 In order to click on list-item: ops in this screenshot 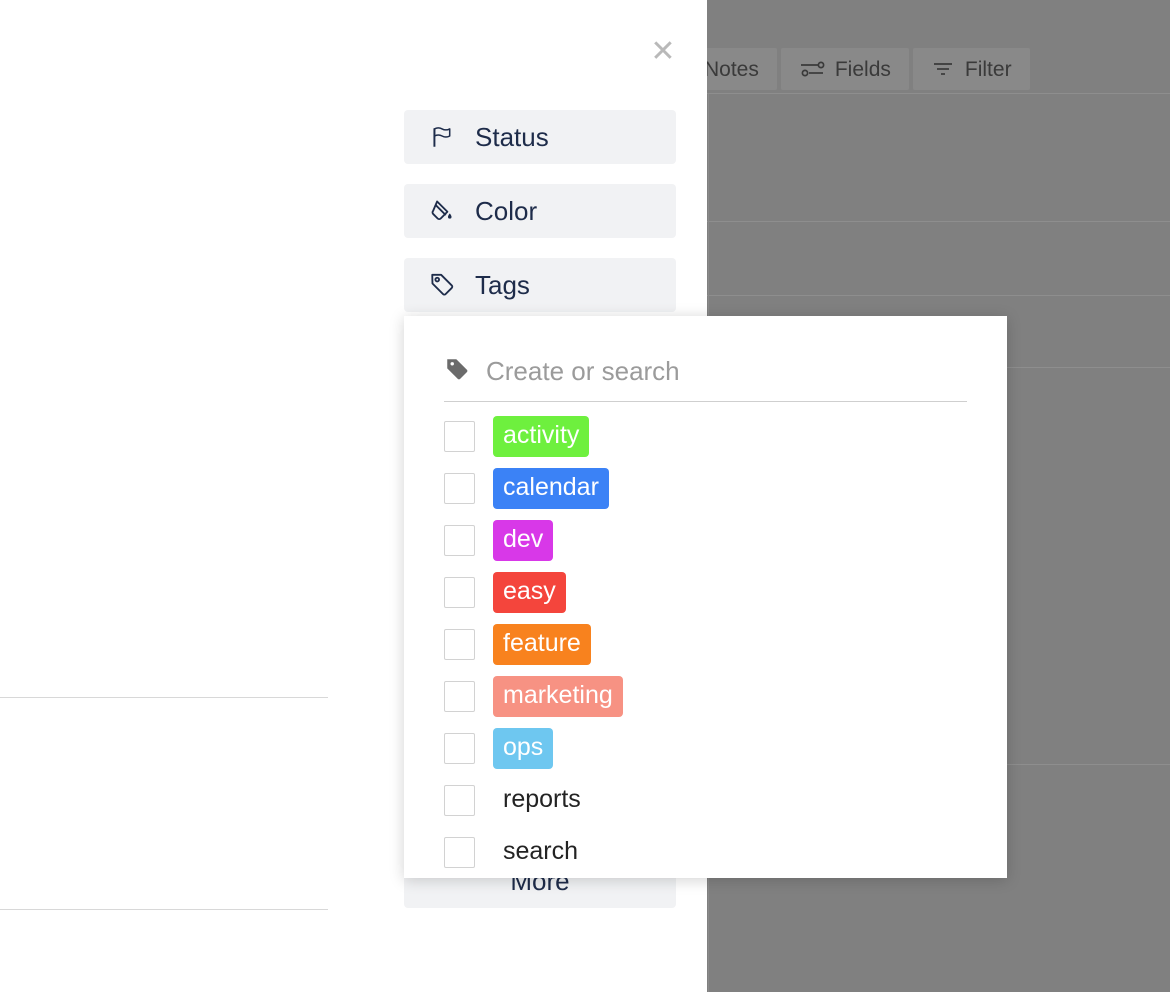, I will do `click(705, 748)`.